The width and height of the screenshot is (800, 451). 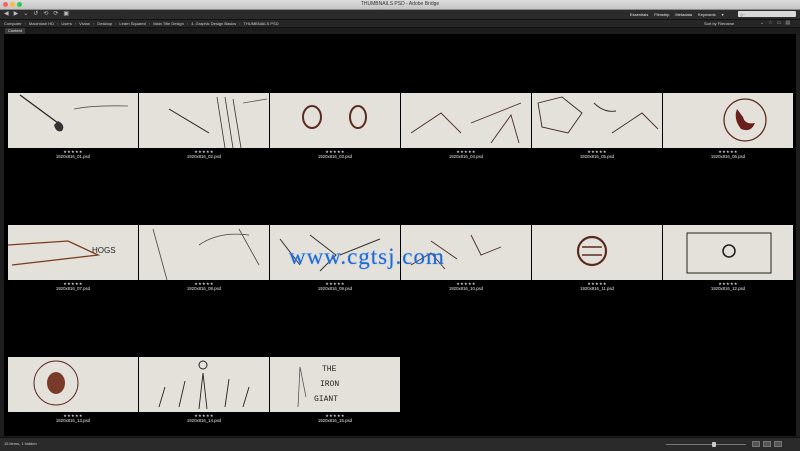 What do you see at coordinates (73, 156) in the screenshot?
I see `thumbnail-filename: 1920x816_01.psd` at bounding box center [73, 156].